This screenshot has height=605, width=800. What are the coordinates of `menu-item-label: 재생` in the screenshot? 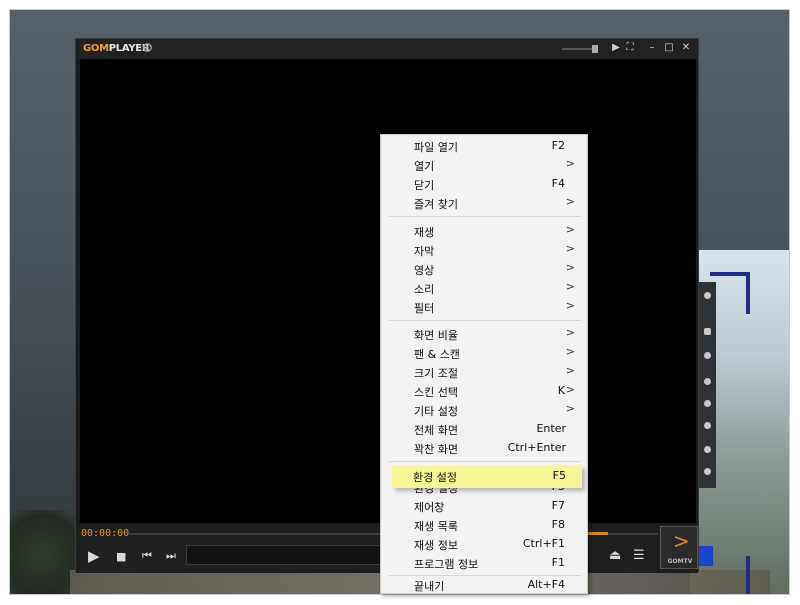 It's located at (424, 232).